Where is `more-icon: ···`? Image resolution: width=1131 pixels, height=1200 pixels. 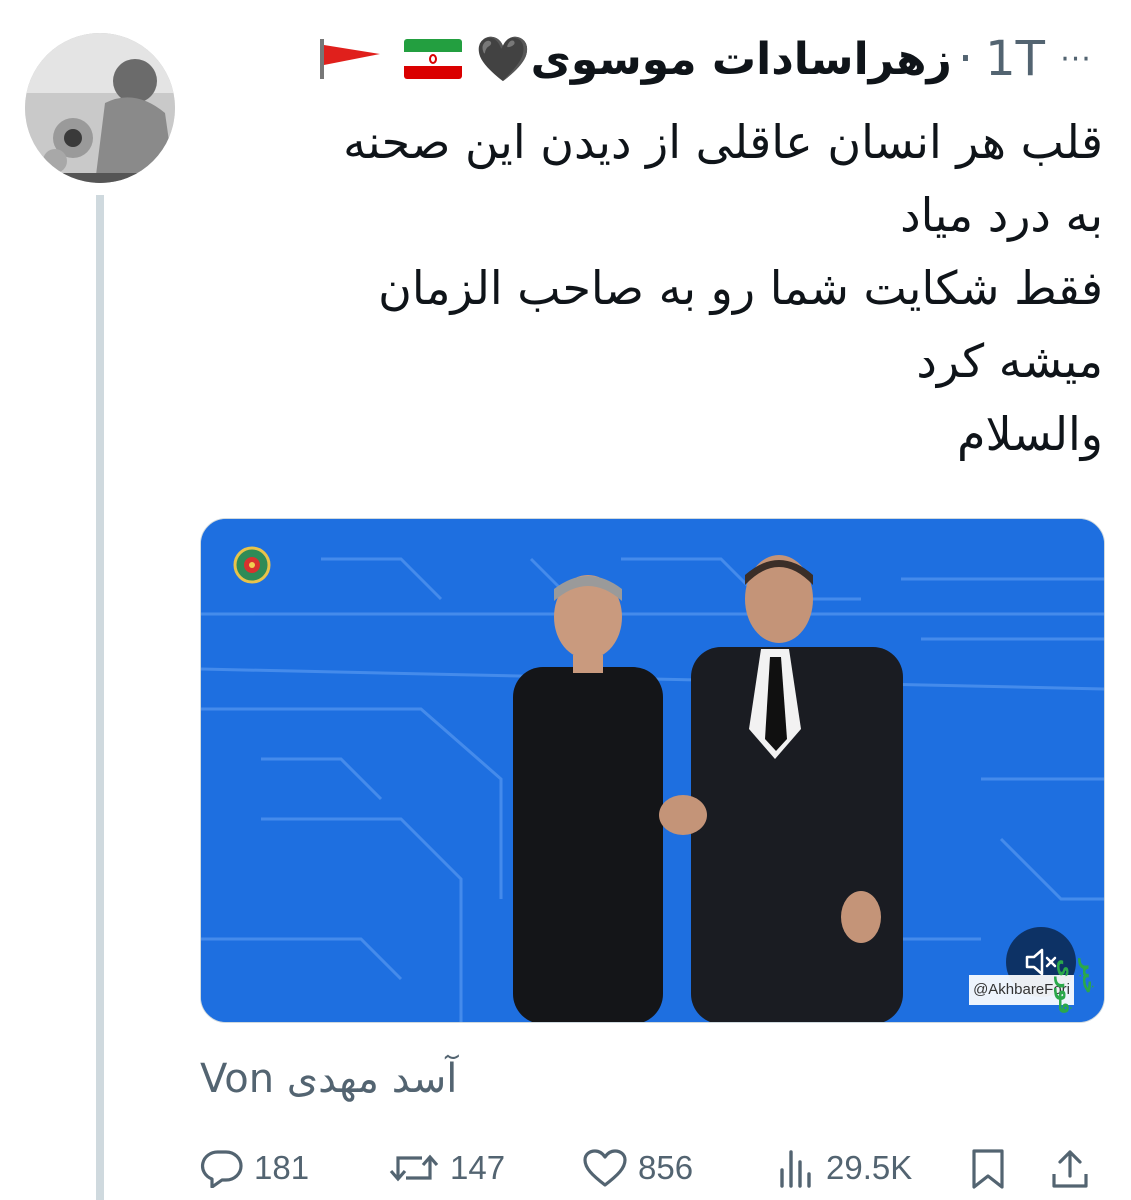
more-icon: ··· is located at coordinates (1076, 59).